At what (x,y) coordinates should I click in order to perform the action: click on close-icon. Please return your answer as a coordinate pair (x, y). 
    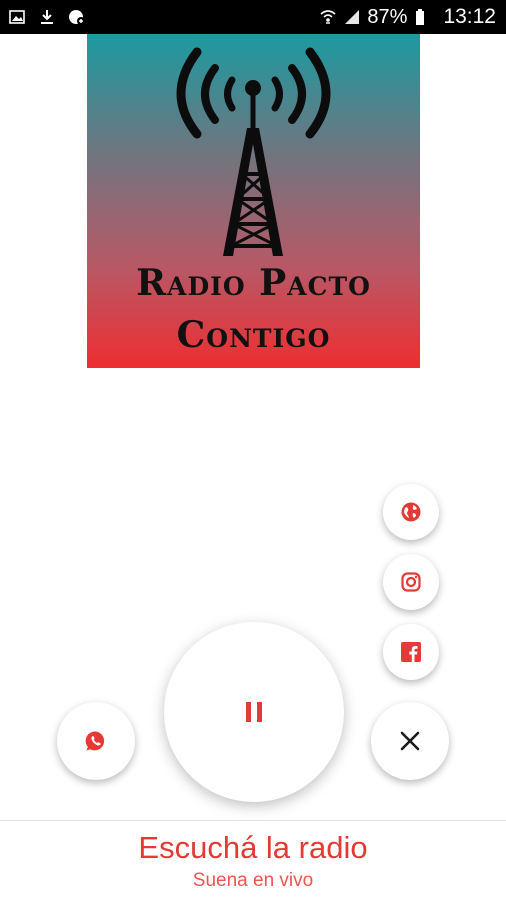
    Looking at the image, I should click on (410, 741).